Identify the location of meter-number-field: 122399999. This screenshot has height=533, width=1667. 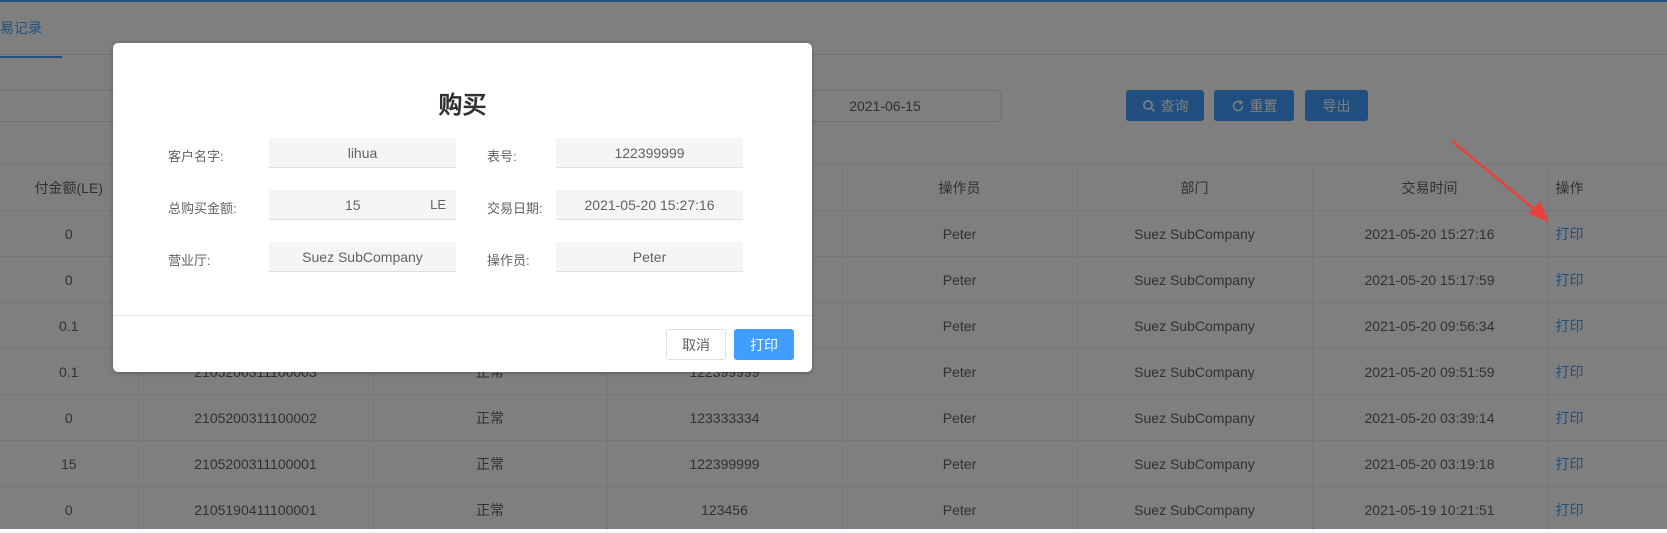
(649, 153).